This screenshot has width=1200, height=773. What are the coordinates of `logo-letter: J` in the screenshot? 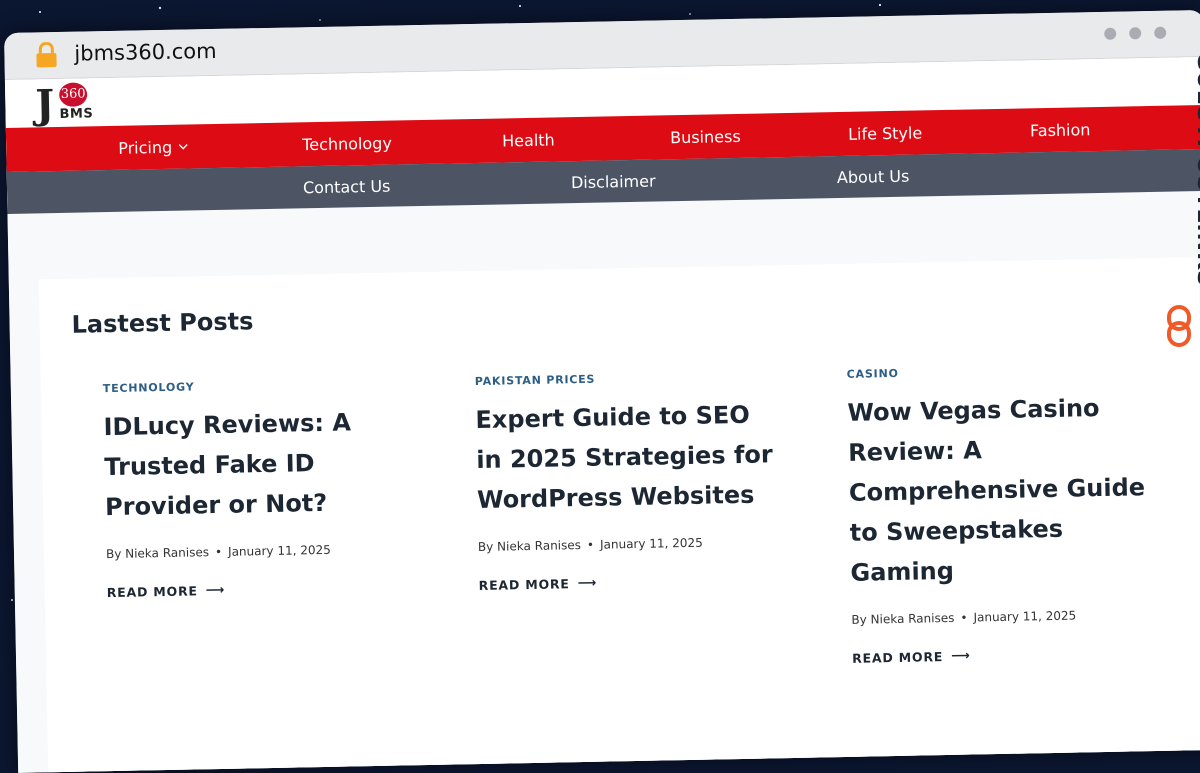 It's located at (44, 105).